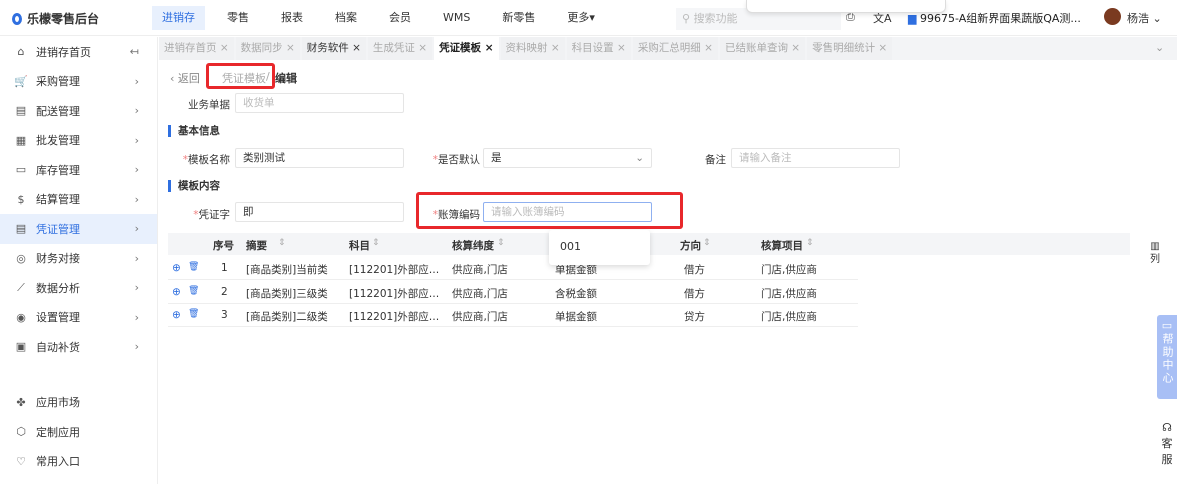 The height and width of the screenshot is (484, 1177). I want to click on column-header: 方向, so click(690, 245).